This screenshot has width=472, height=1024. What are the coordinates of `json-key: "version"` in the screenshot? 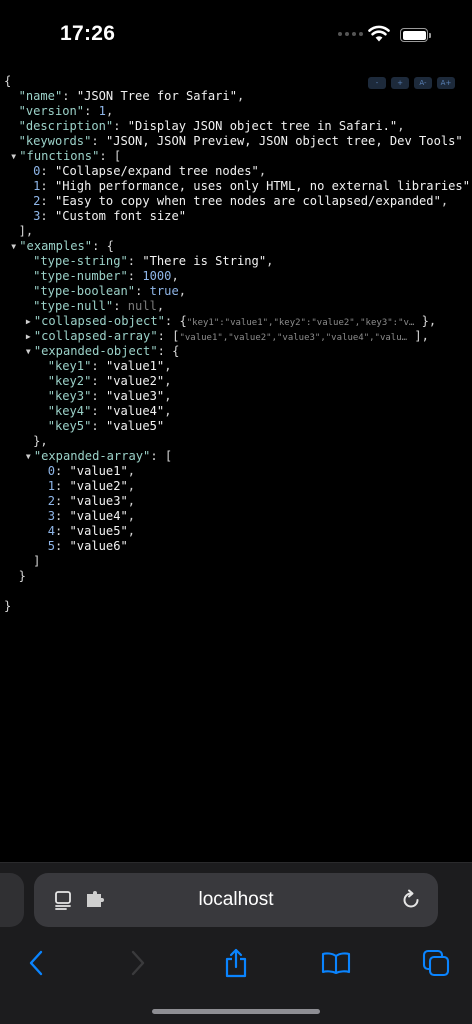 It's located at (51, 111).